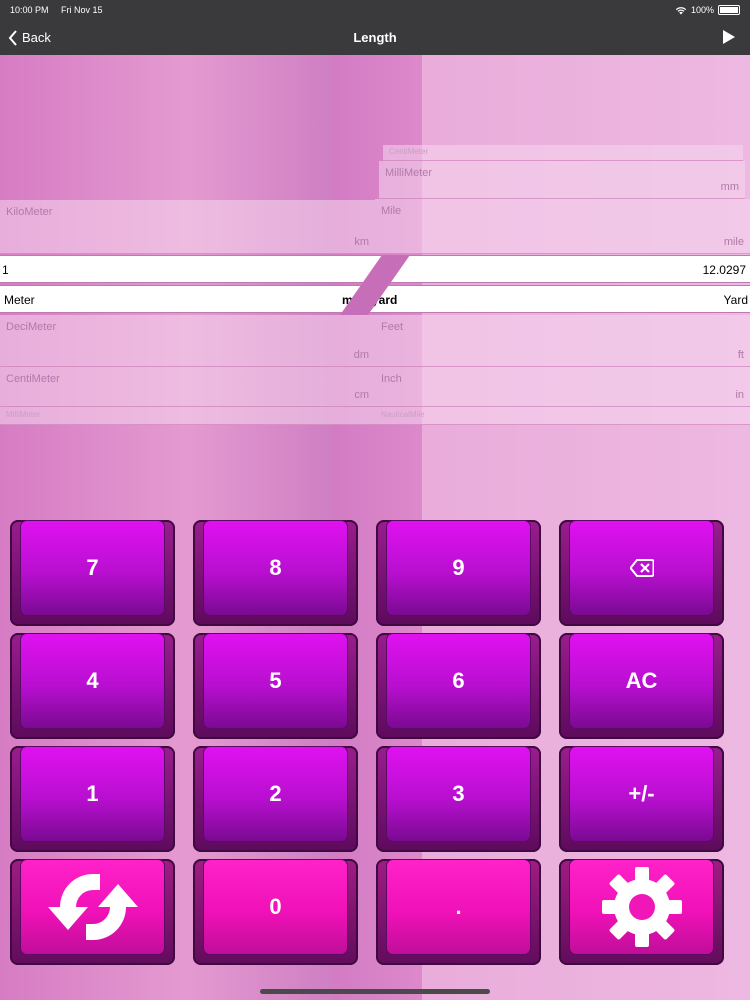 The width and height of the screenshot is (750, 1000). I want to click on picker-option-unit: ft, so click(740, 355).